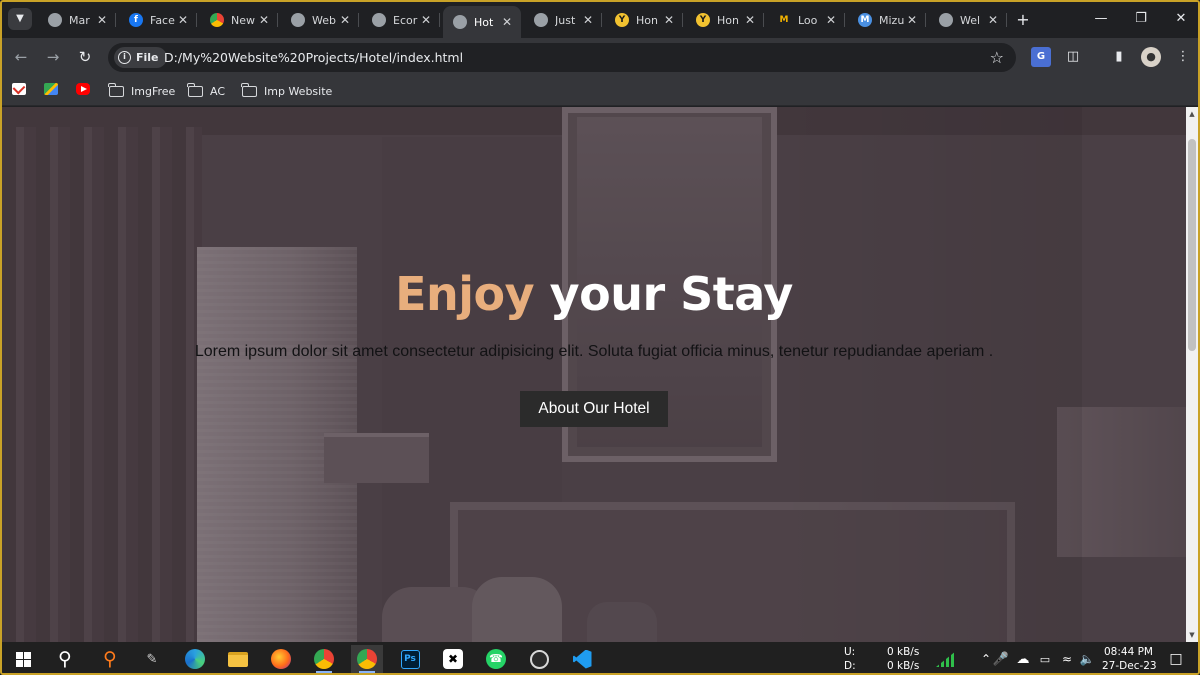 The height and width of the screenshot is (675, 1200). What do you see at coordinates (206, 91) in the screenshot?
I see `bookmark-ac: AC` at bounding box center [206, 91].